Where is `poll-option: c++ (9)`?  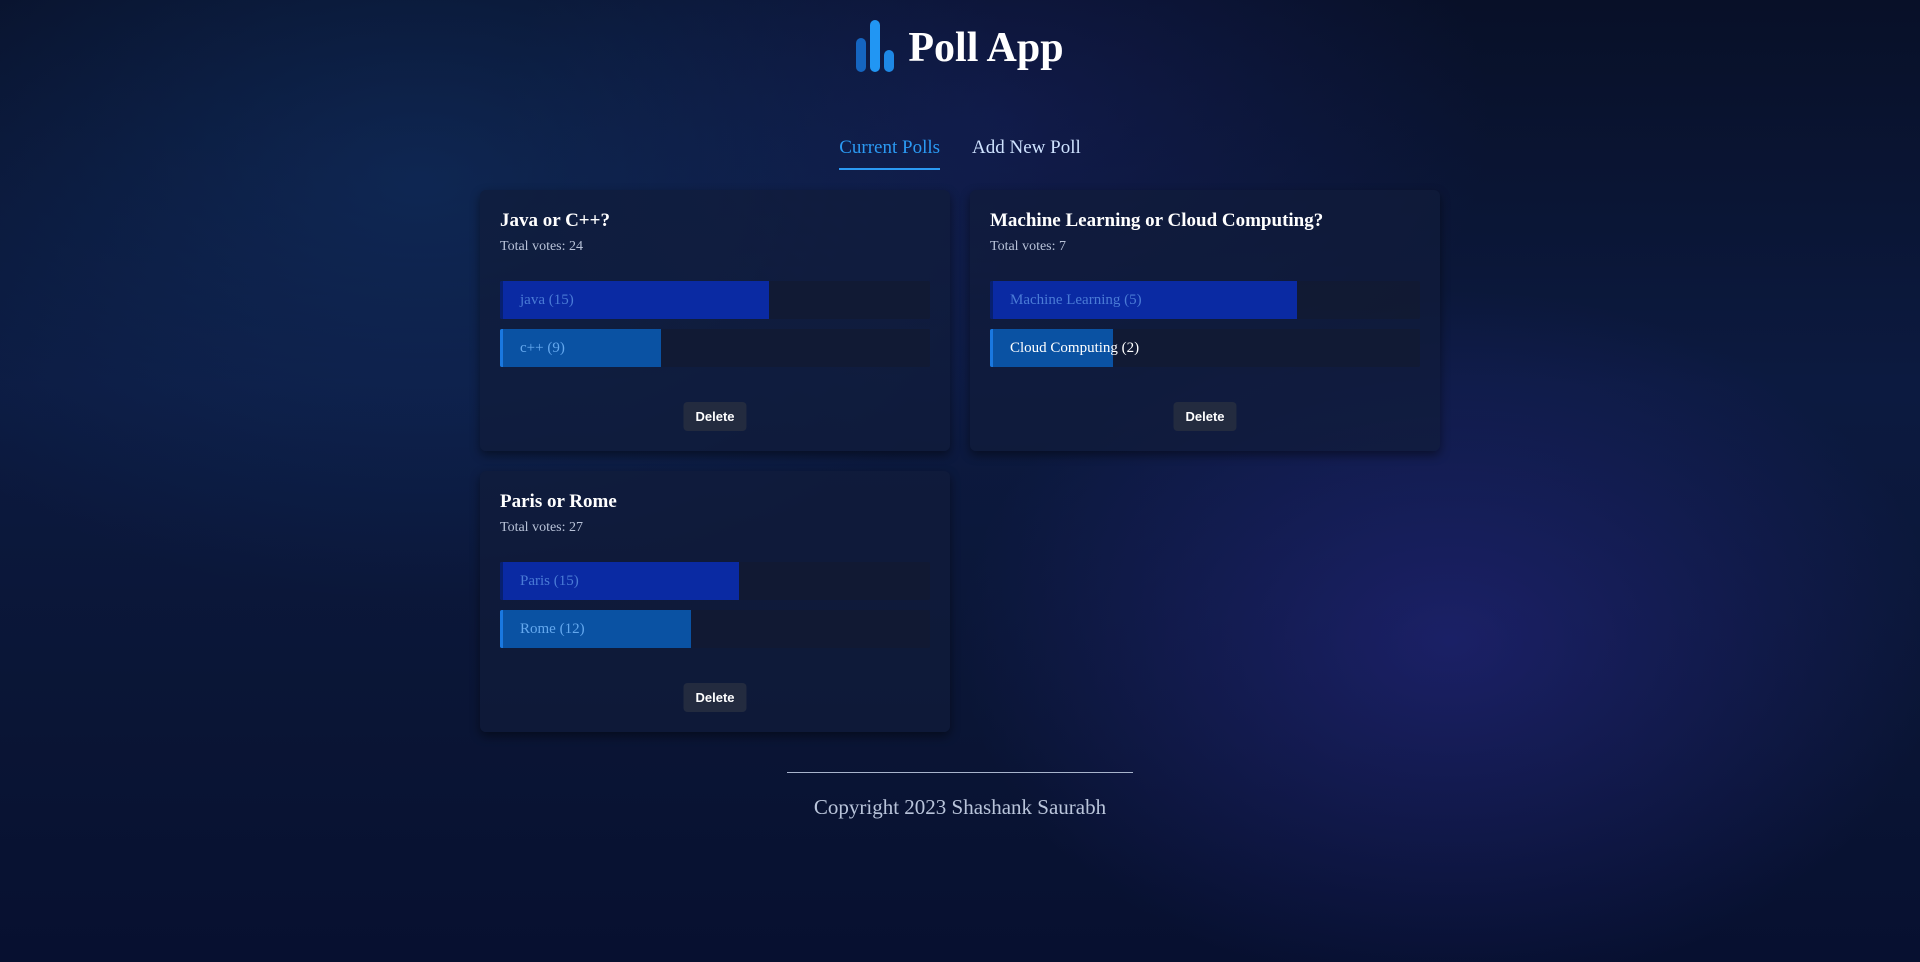
poll-option: c++ (9) is located at coordinates (715, 347).